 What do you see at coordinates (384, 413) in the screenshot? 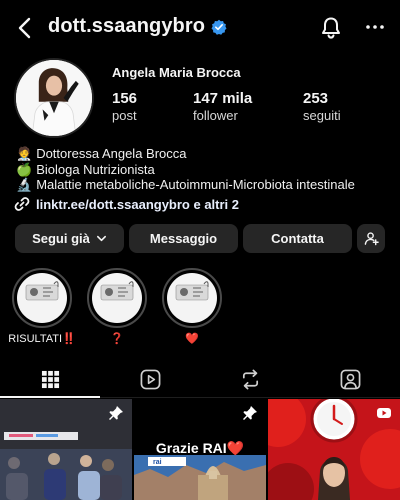
I see `reel-video-icon` at bounding box center [384, 413].